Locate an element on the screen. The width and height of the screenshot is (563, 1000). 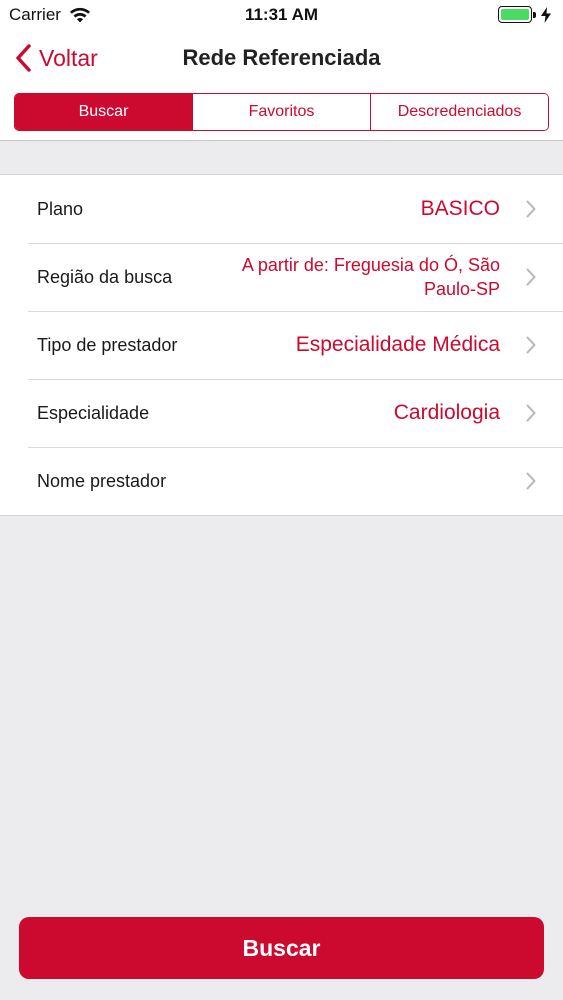
bolt-icon is located at coordinates (546, 14).